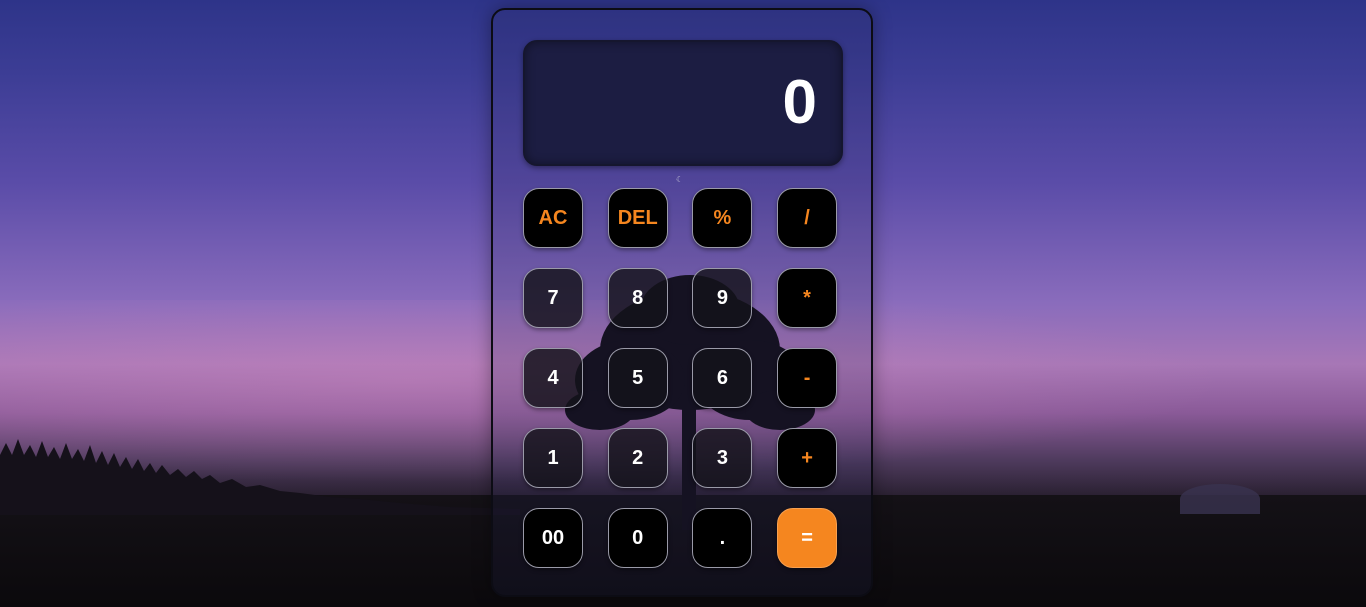  What do you see at coordinates (637, 378) in the screenshot?
I see `digit-5-button: 5` at bounding box center [637, 378].